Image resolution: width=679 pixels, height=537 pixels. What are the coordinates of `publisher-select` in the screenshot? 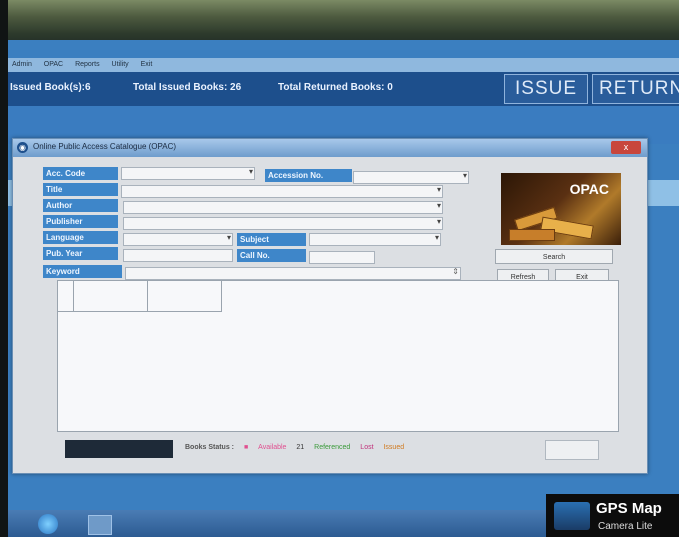 It's located at (283, 223).